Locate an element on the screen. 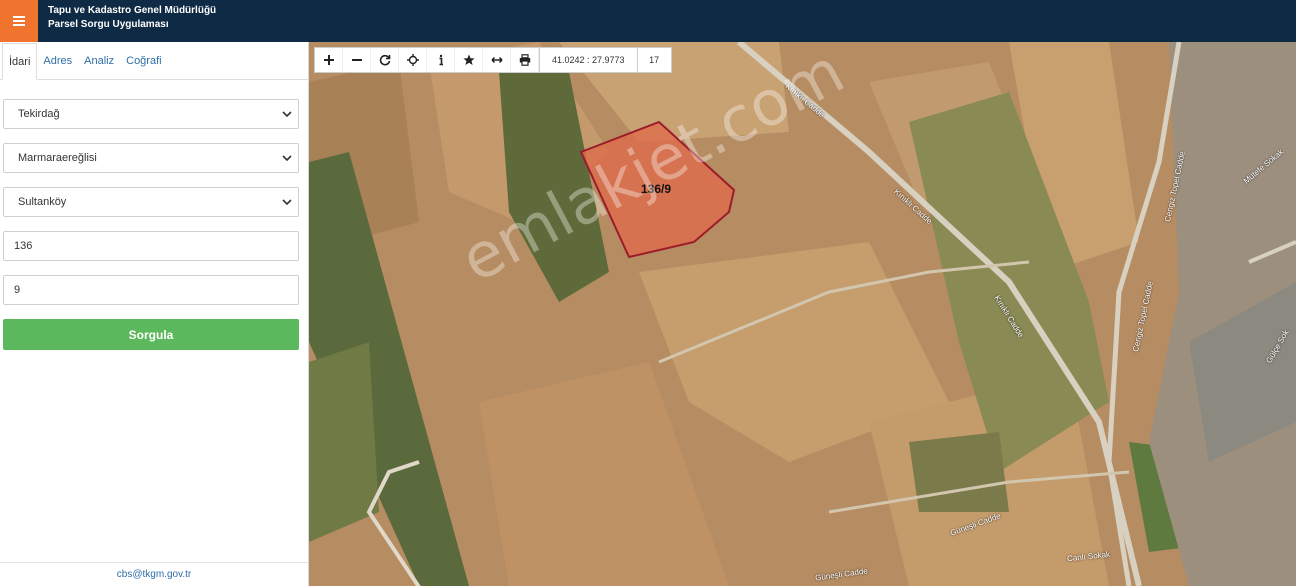  info-button is located at coordinates (441, 60).